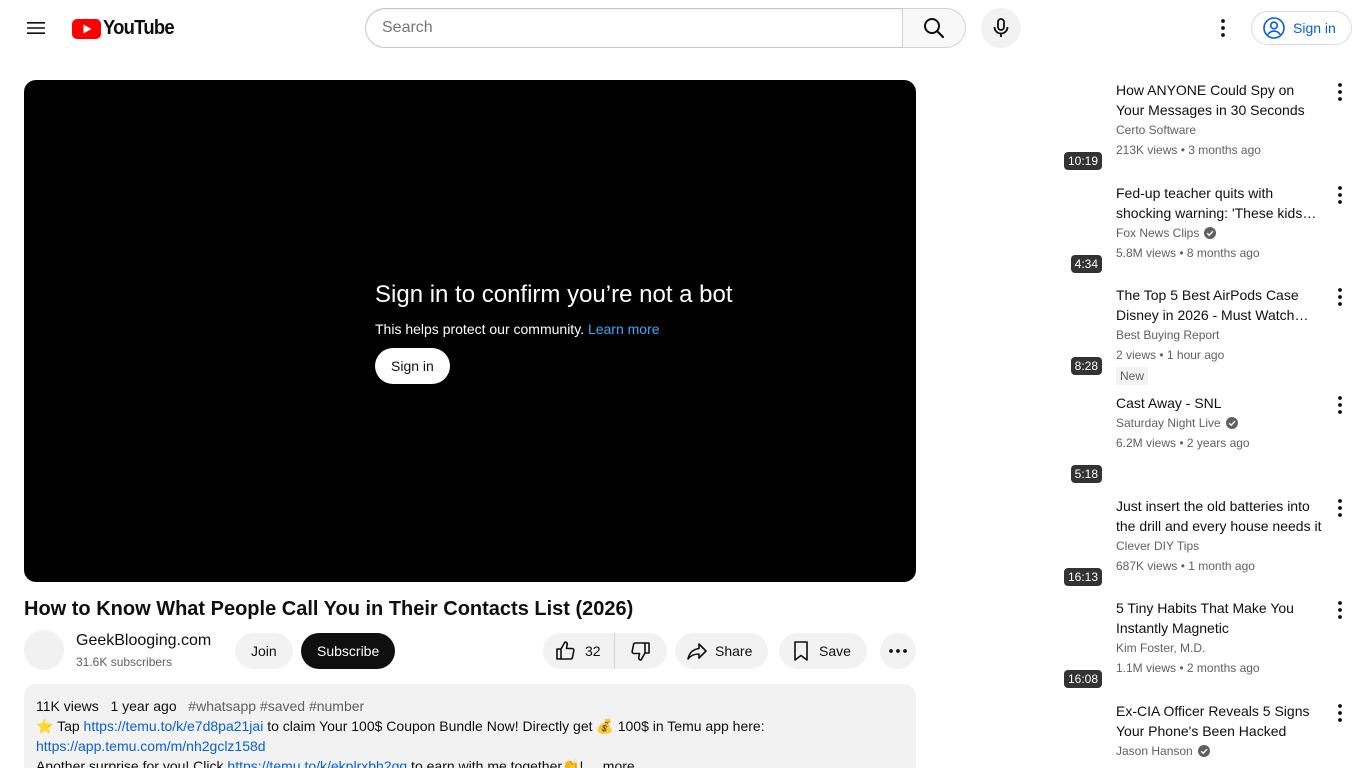 The height and width of the screenshot is (768, 1366). What do you see at coordinates (697, 651) in the screenshot?
I see `share-icon` at bounding box center [697, 651].